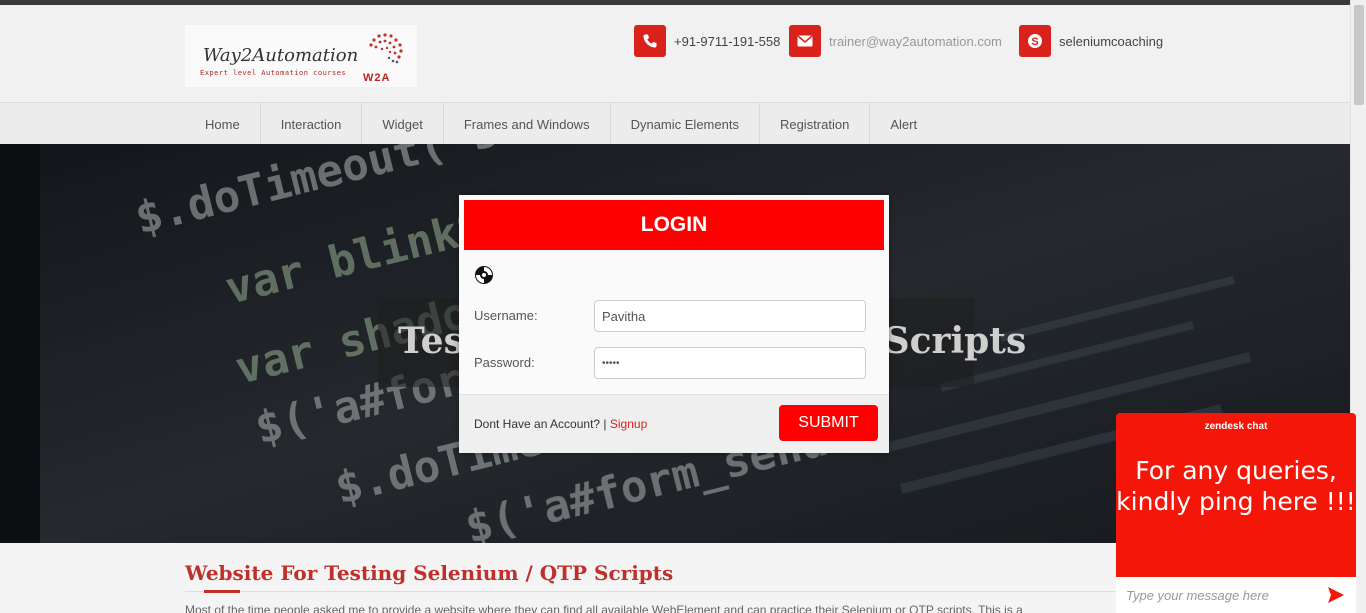  I want to click on zendesk-message: For any queries, kindly ping here !!!, so click(1236, 486).